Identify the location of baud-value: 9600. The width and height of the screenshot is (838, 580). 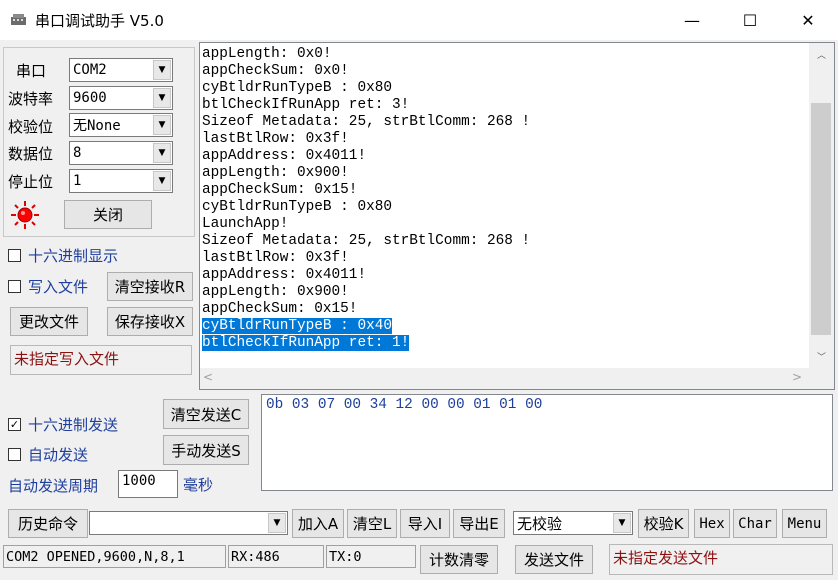
(90, 98).